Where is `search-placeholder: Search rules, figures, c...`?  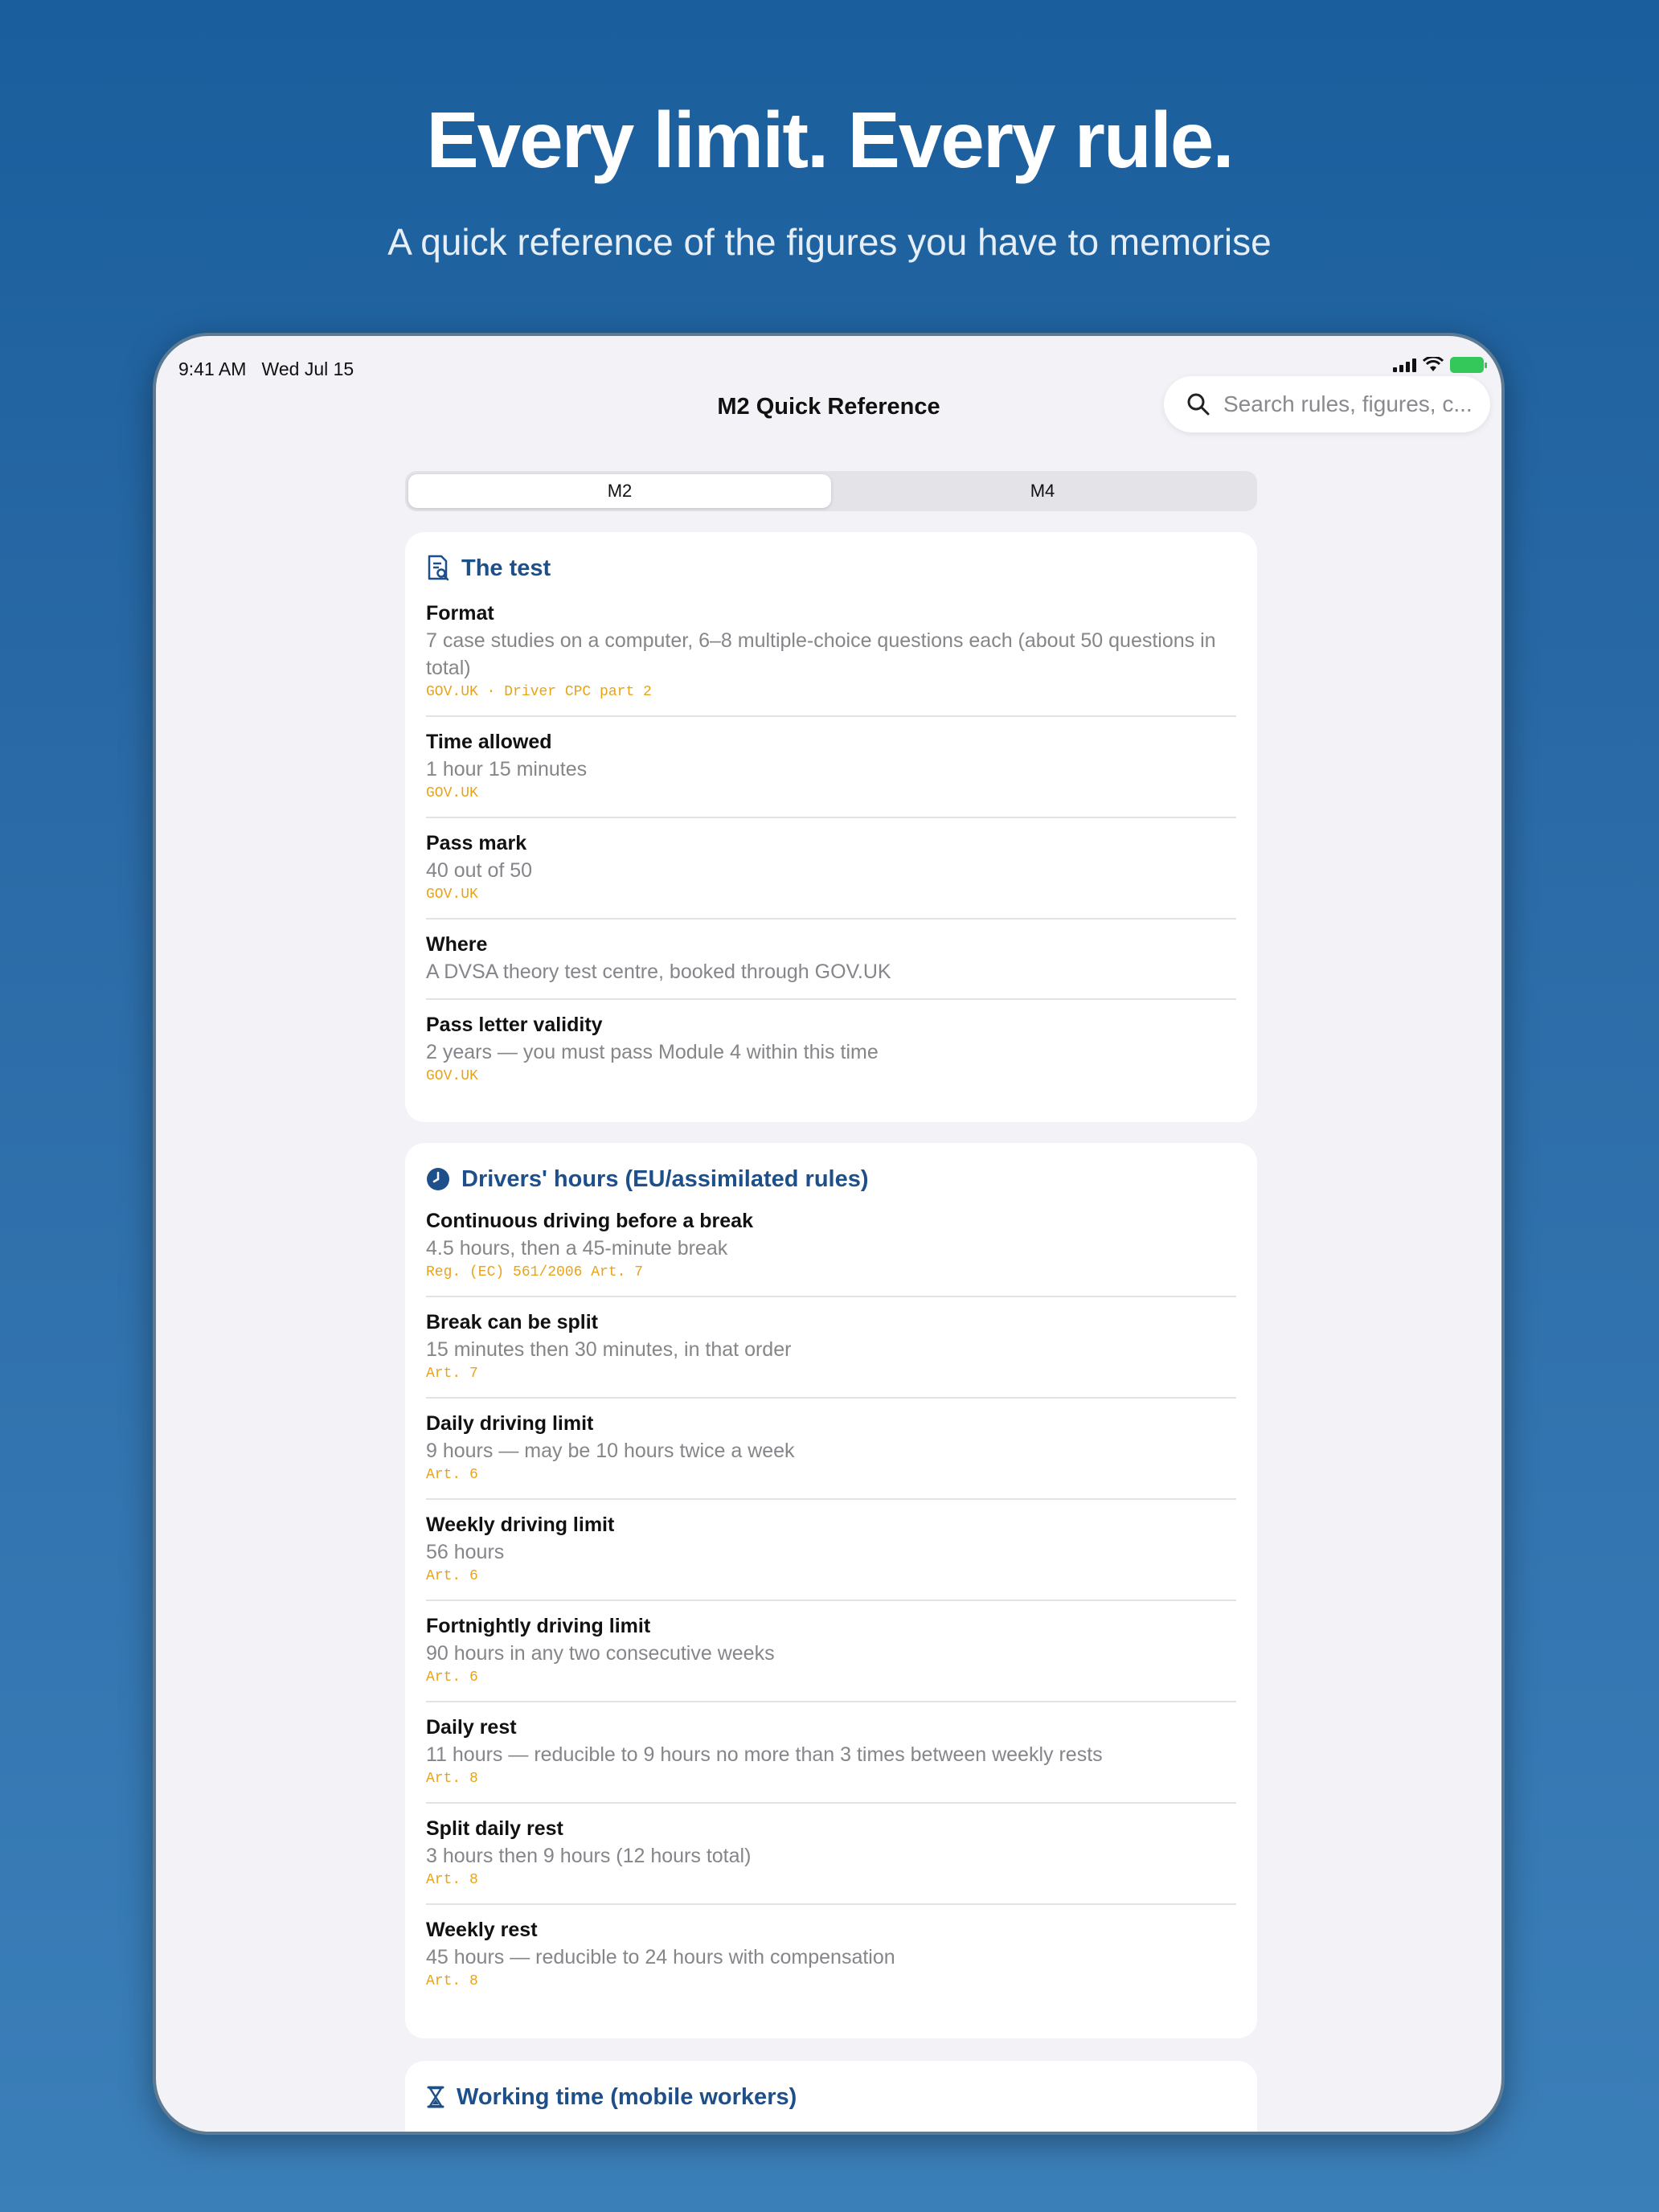
search-placeholder: Search rules, figures, c... is located at coordinates (1348, 403).